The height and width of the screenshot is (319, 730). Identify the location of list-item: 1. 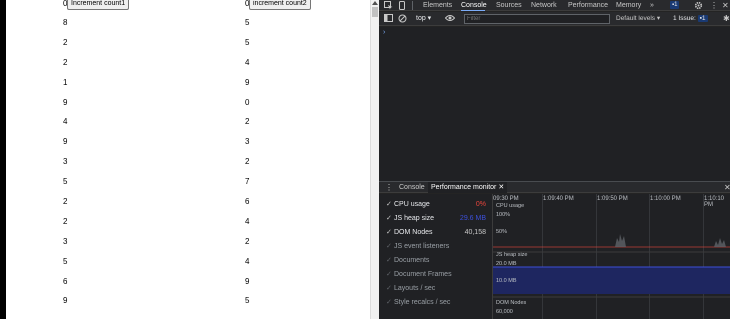
(65, 82).